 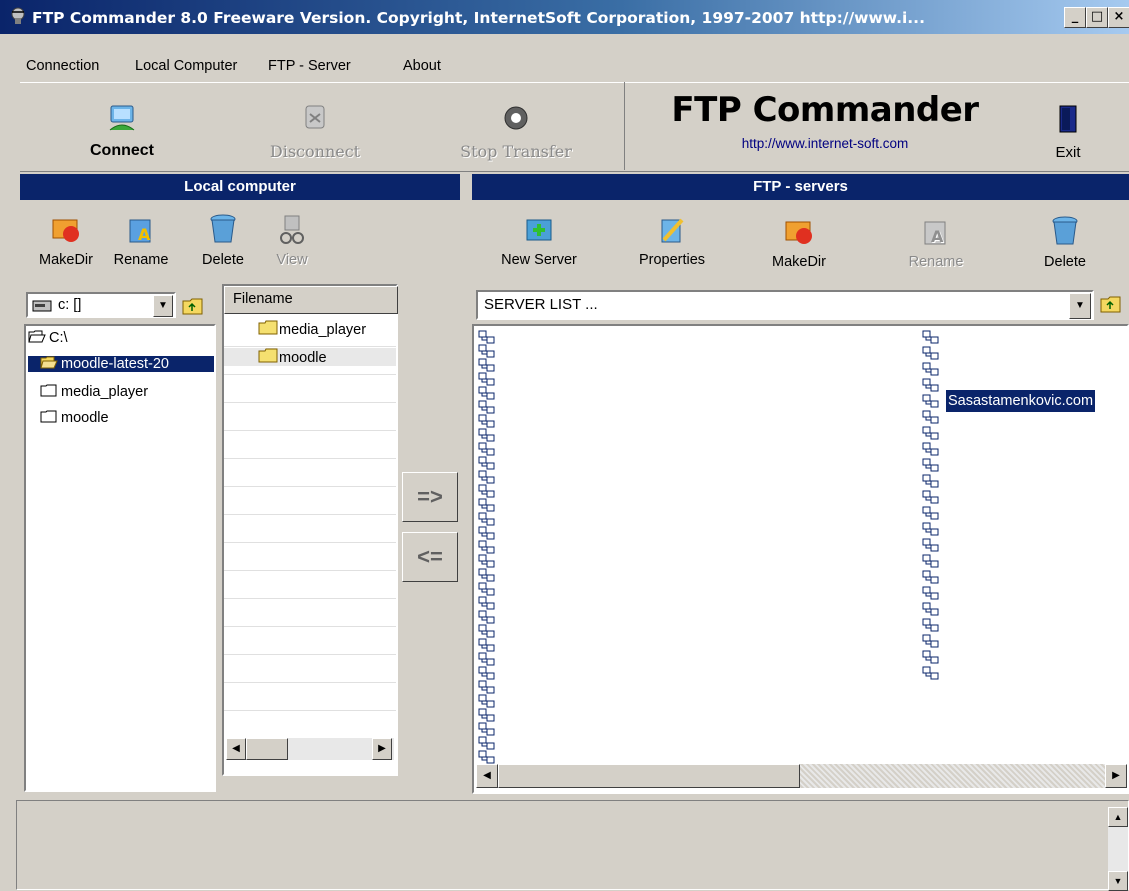 What do you see at coordinates (1065, 242) in the screenshot?
I see `ftp-delete-button: Delete` at bounding box center [1065, 242].